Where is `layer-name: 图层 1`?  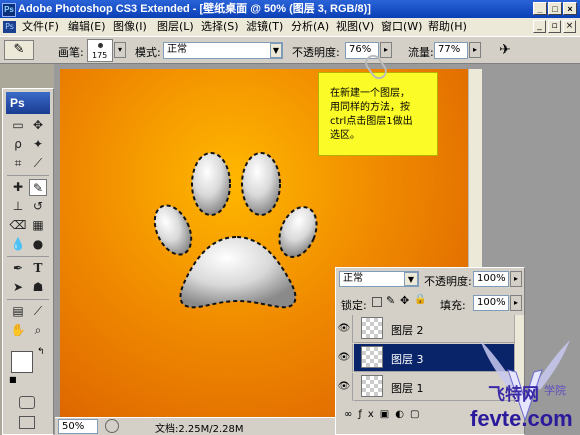 layer-name: 图层 1 is located at coordinates (407, 388).